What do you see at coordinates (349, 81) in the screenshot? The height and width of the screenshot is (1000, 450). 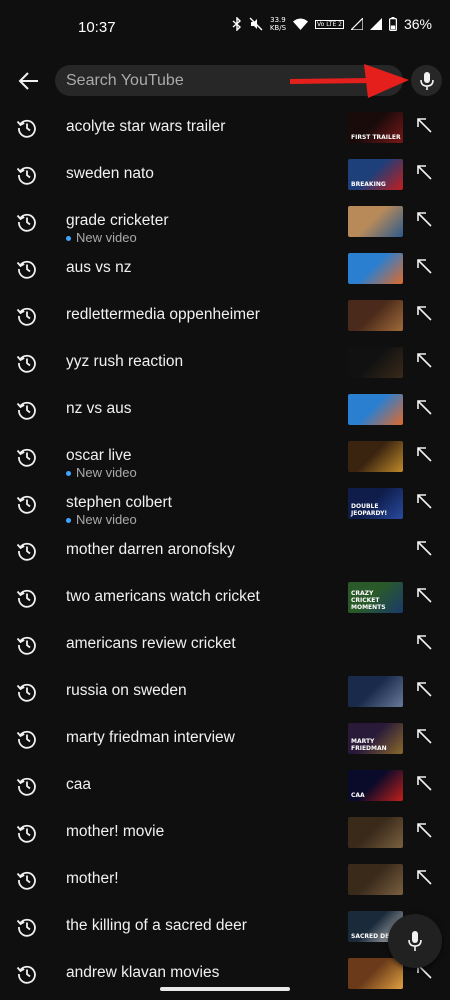 I see `annotation-arrow-icon` at bounding box center [349, 81].